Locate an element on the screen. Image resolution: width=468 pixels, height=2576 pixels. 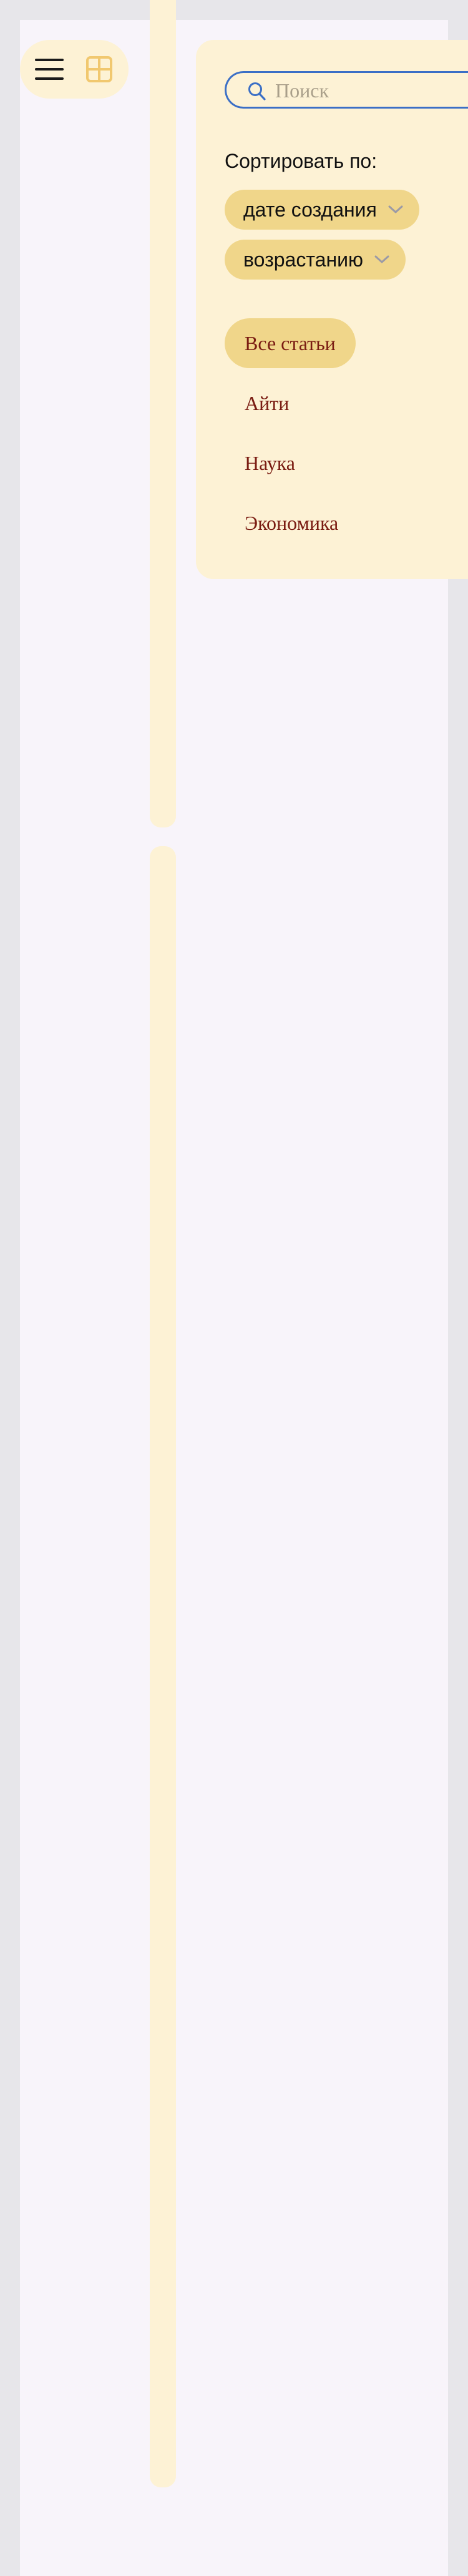
search-field is located at coordinates (346, 90).